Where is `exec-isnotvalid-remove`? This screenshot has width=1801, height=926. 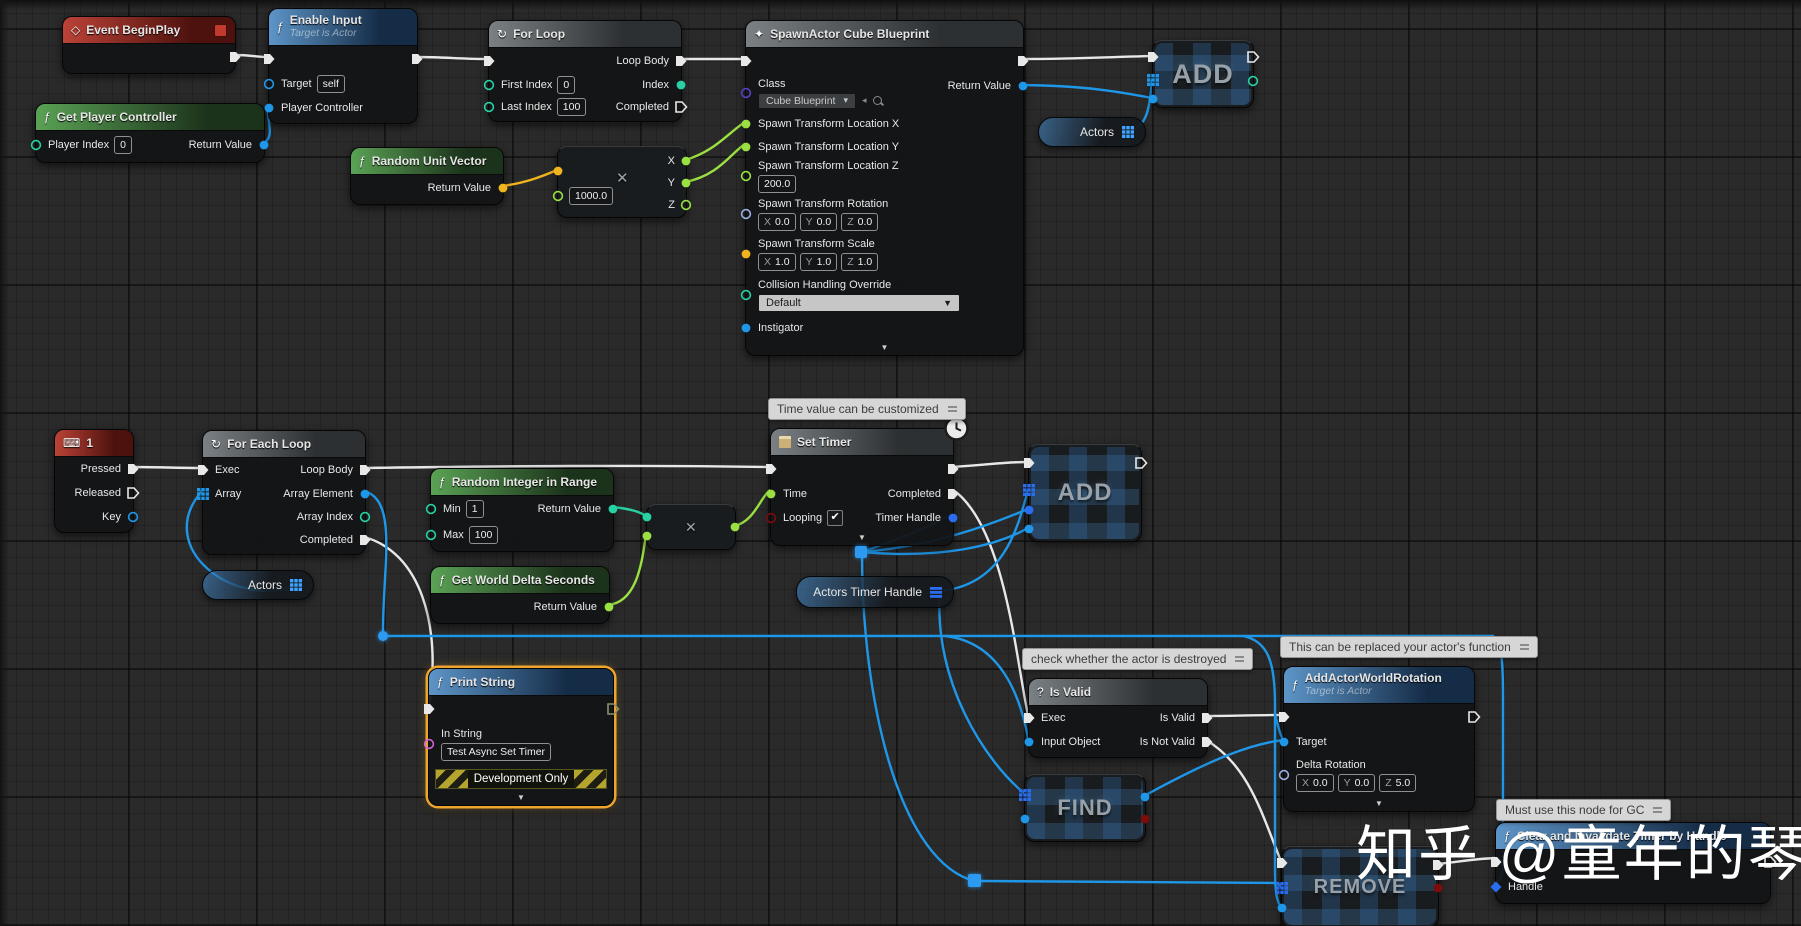
exec-isnotvalid-remove is located at coordinates (1243, 800).